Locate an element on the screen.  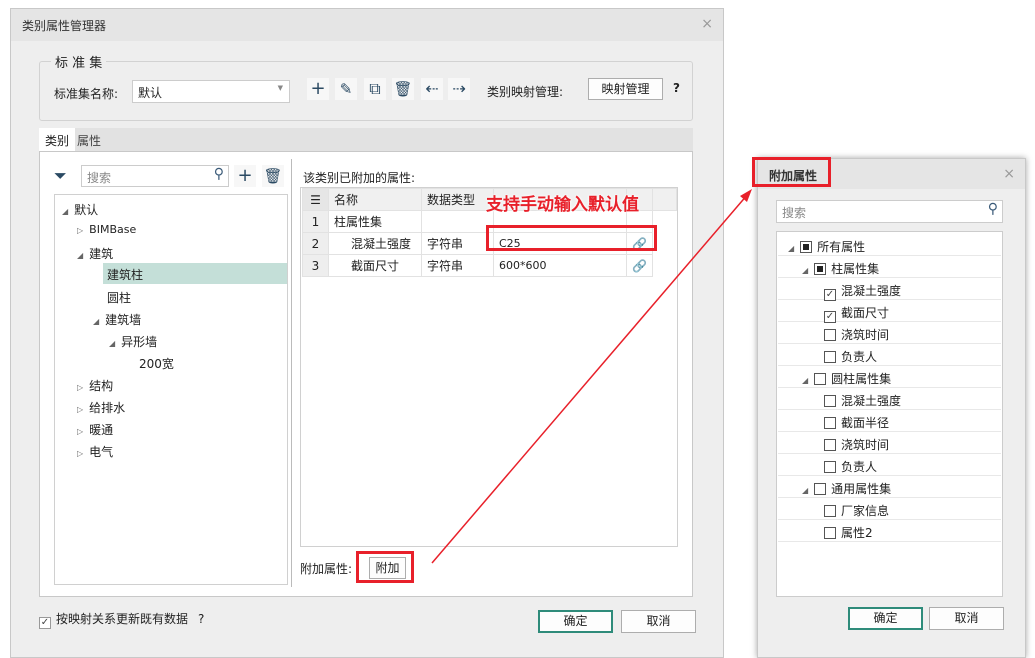
check-item: ◢ 圆柱属性集 is located at coordinates (889, 377).